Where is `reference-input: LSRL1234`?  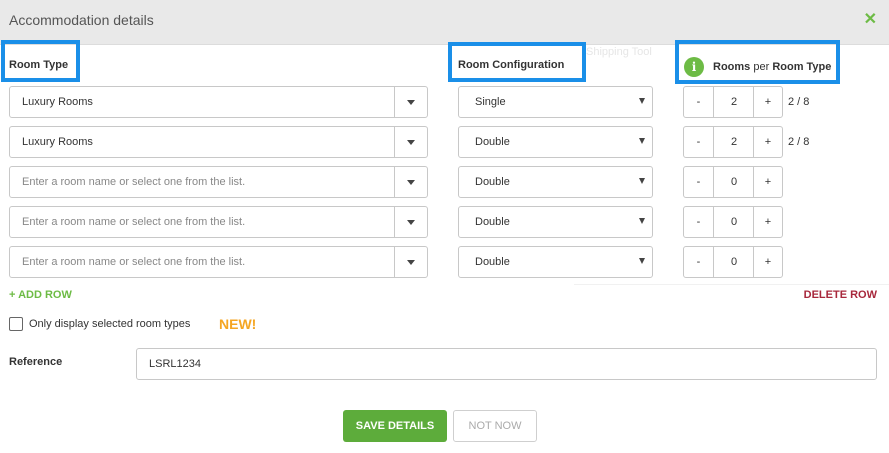 reference-input: LSRL1234 is located at coordinates (506, 364).